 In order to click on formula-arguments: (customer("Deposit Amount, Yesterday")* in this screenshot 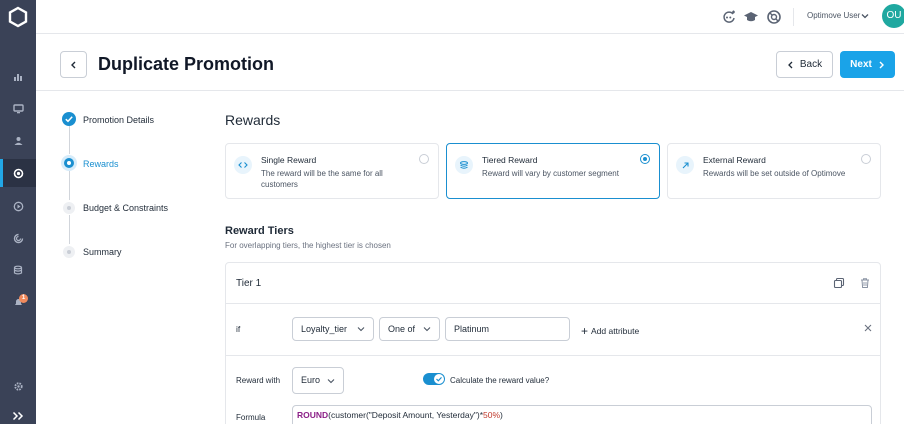, I will do `click(406, 415)`.